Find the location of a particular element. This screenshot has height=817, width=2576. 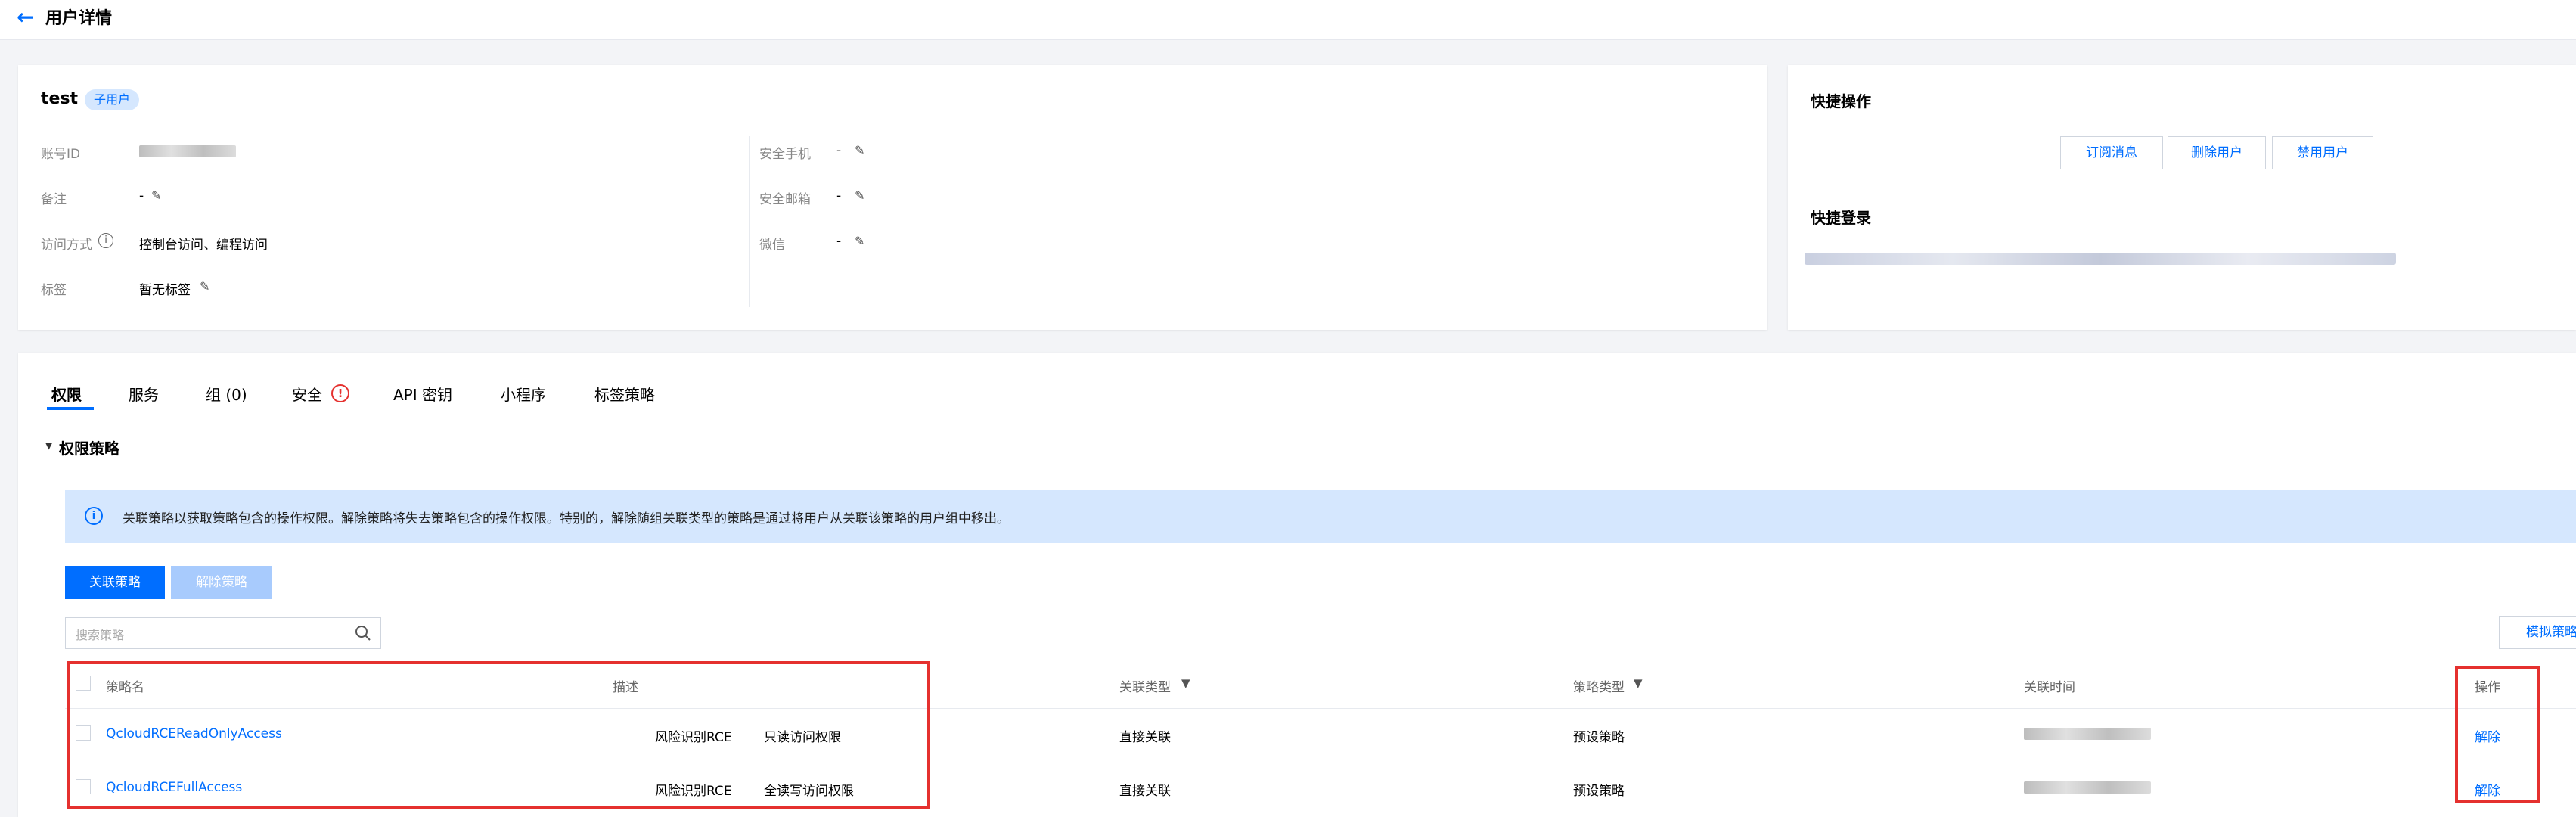

back-arrow-icon: ← is located at coordinates (25, 17).